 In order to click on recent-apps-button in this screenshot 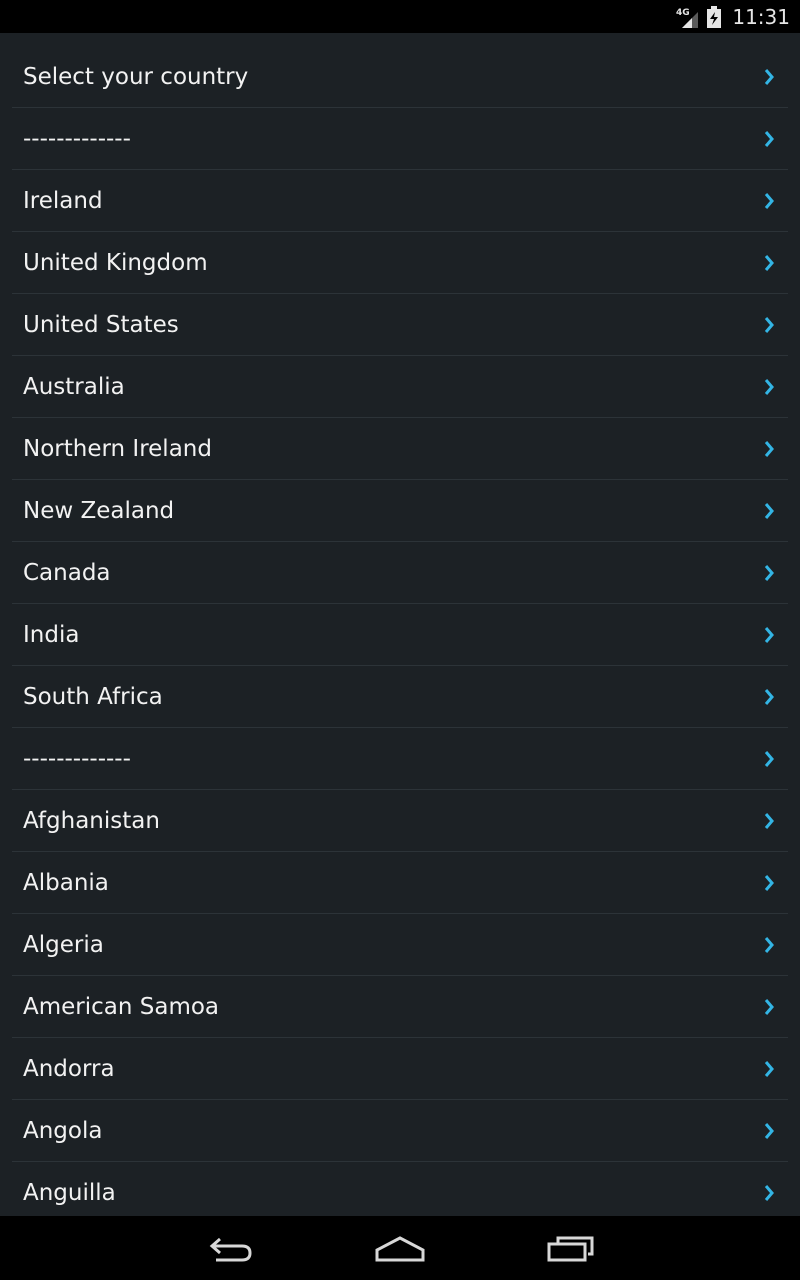, I will do `click(570, 1248)`.